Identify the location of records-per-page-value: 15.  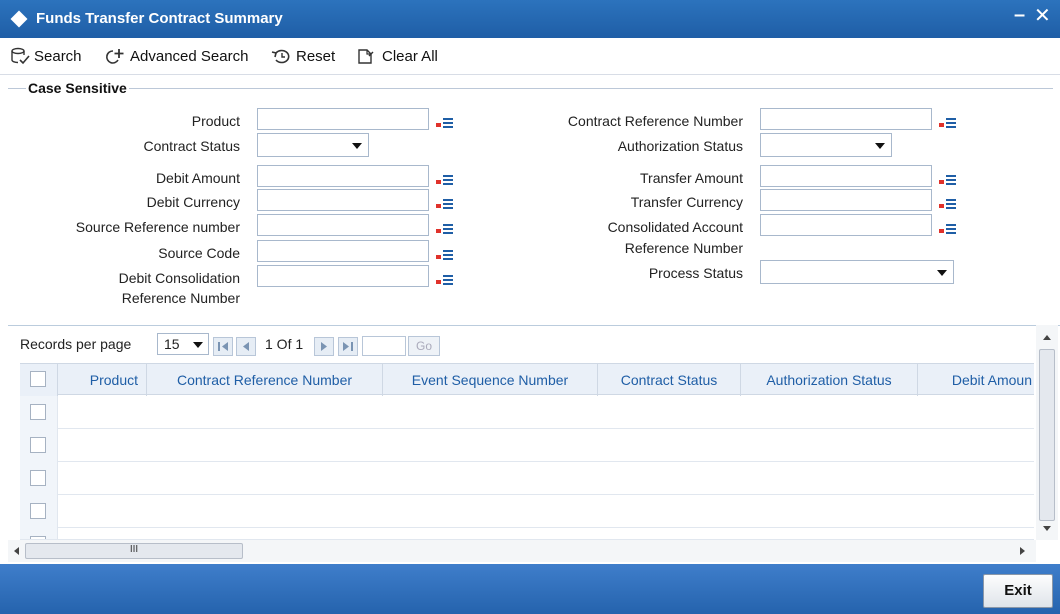
(172, 344).